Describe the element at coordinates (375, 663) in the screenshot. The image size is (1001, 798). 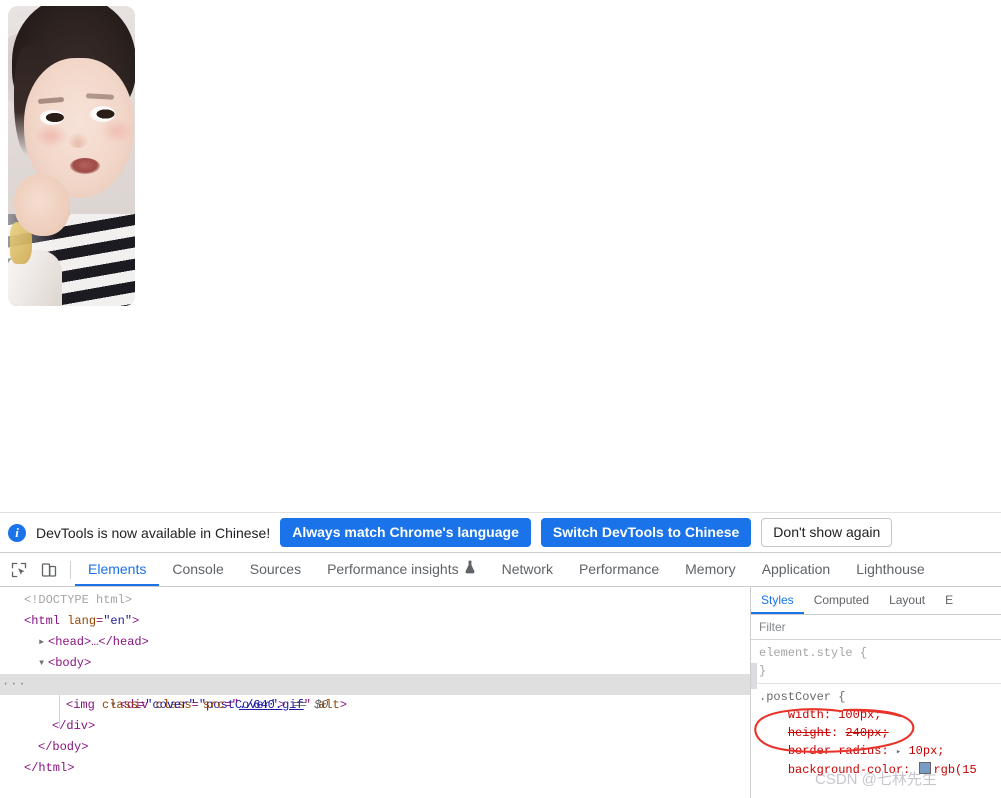
I see `dom-line-body-open: ▾ <body>` at that location.